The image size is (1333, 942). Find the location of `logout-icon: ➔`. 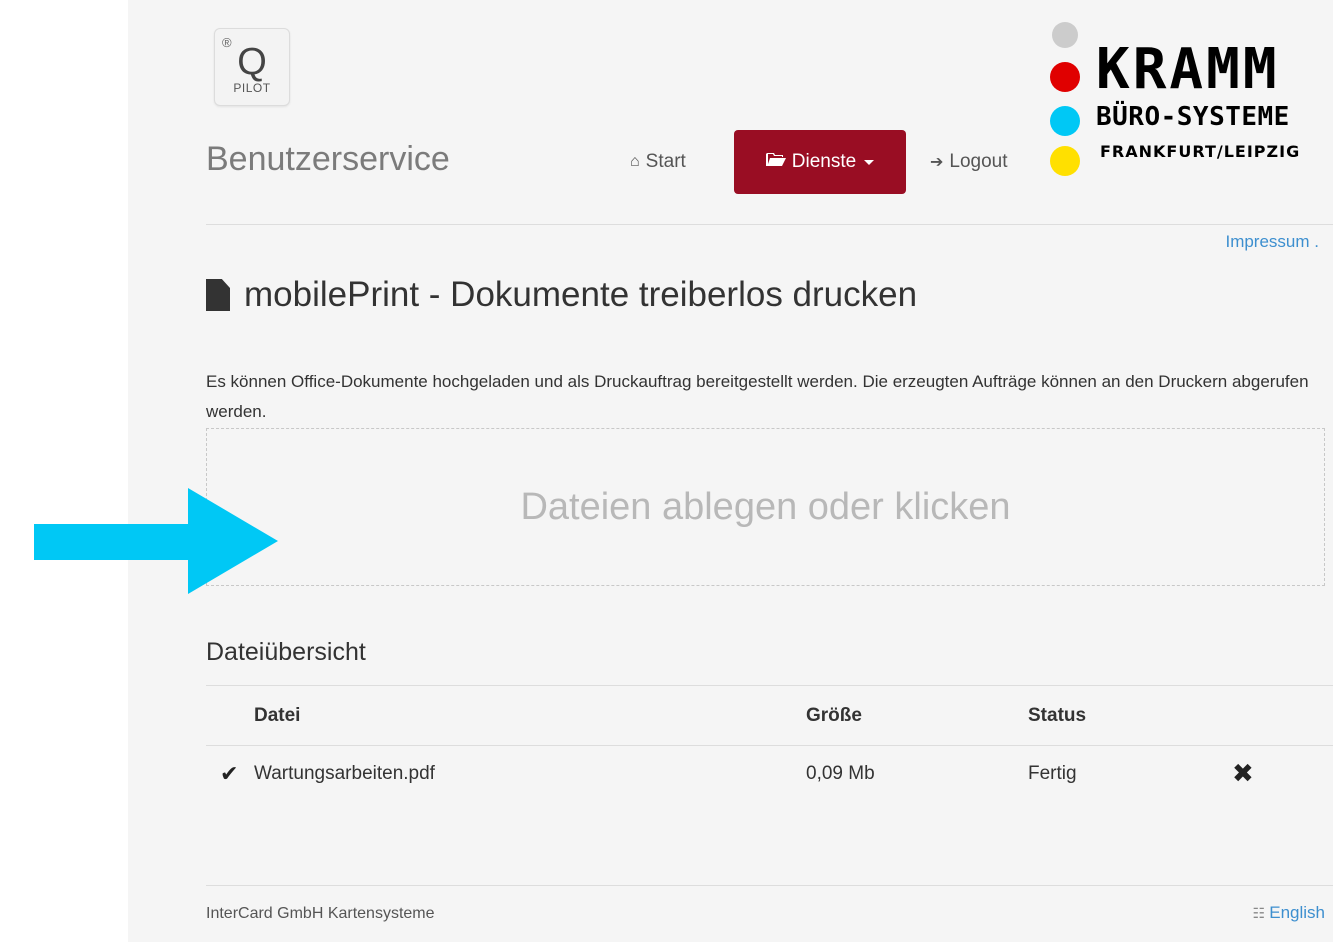

logout-icon: ➔ is located at coordinates (937, 162).